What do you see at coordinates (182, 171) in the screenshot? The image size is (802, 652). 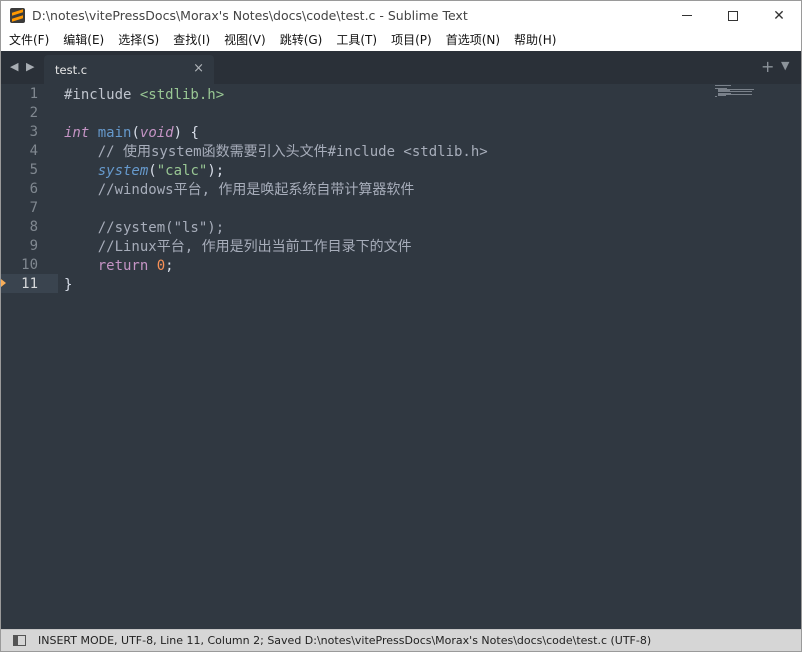 I see `code-token: "calc"` at bounding box center [182, 171].